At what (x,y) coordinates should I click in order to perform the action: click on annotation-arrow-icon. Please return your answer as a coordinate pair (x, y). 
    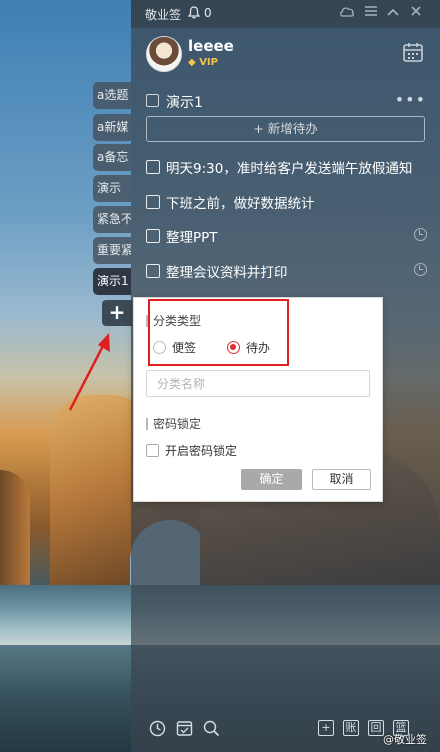
    Looking at the image, I should click on (89, 372).